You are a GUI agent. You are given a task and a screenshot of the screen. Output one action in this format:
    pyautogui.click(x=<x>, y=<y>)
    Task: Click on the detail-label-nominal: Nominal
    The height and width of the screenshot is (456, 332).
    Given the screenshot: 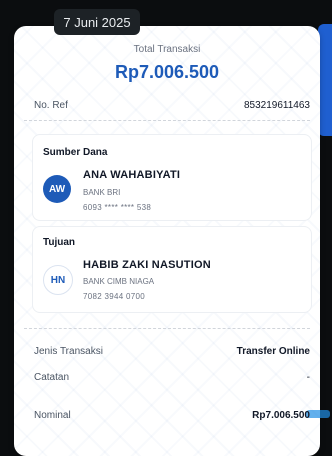 What is the action you would take?
    pyautogui.click(x=52, y=415)
    